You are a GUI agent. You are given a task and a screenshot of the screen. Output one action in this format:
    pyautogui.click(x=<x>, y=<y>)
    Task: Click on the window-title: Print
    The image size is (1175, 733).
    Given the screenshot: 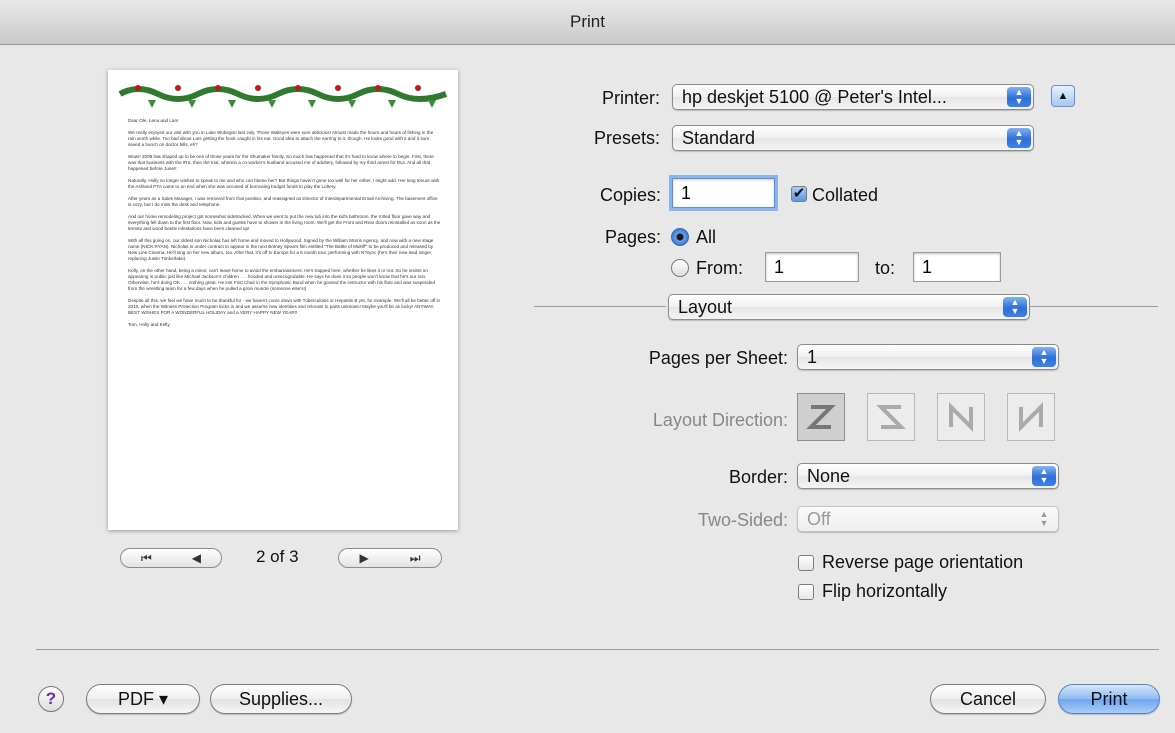 What is the action you would take?
    pyautogui.click(x=587, y=22)
    